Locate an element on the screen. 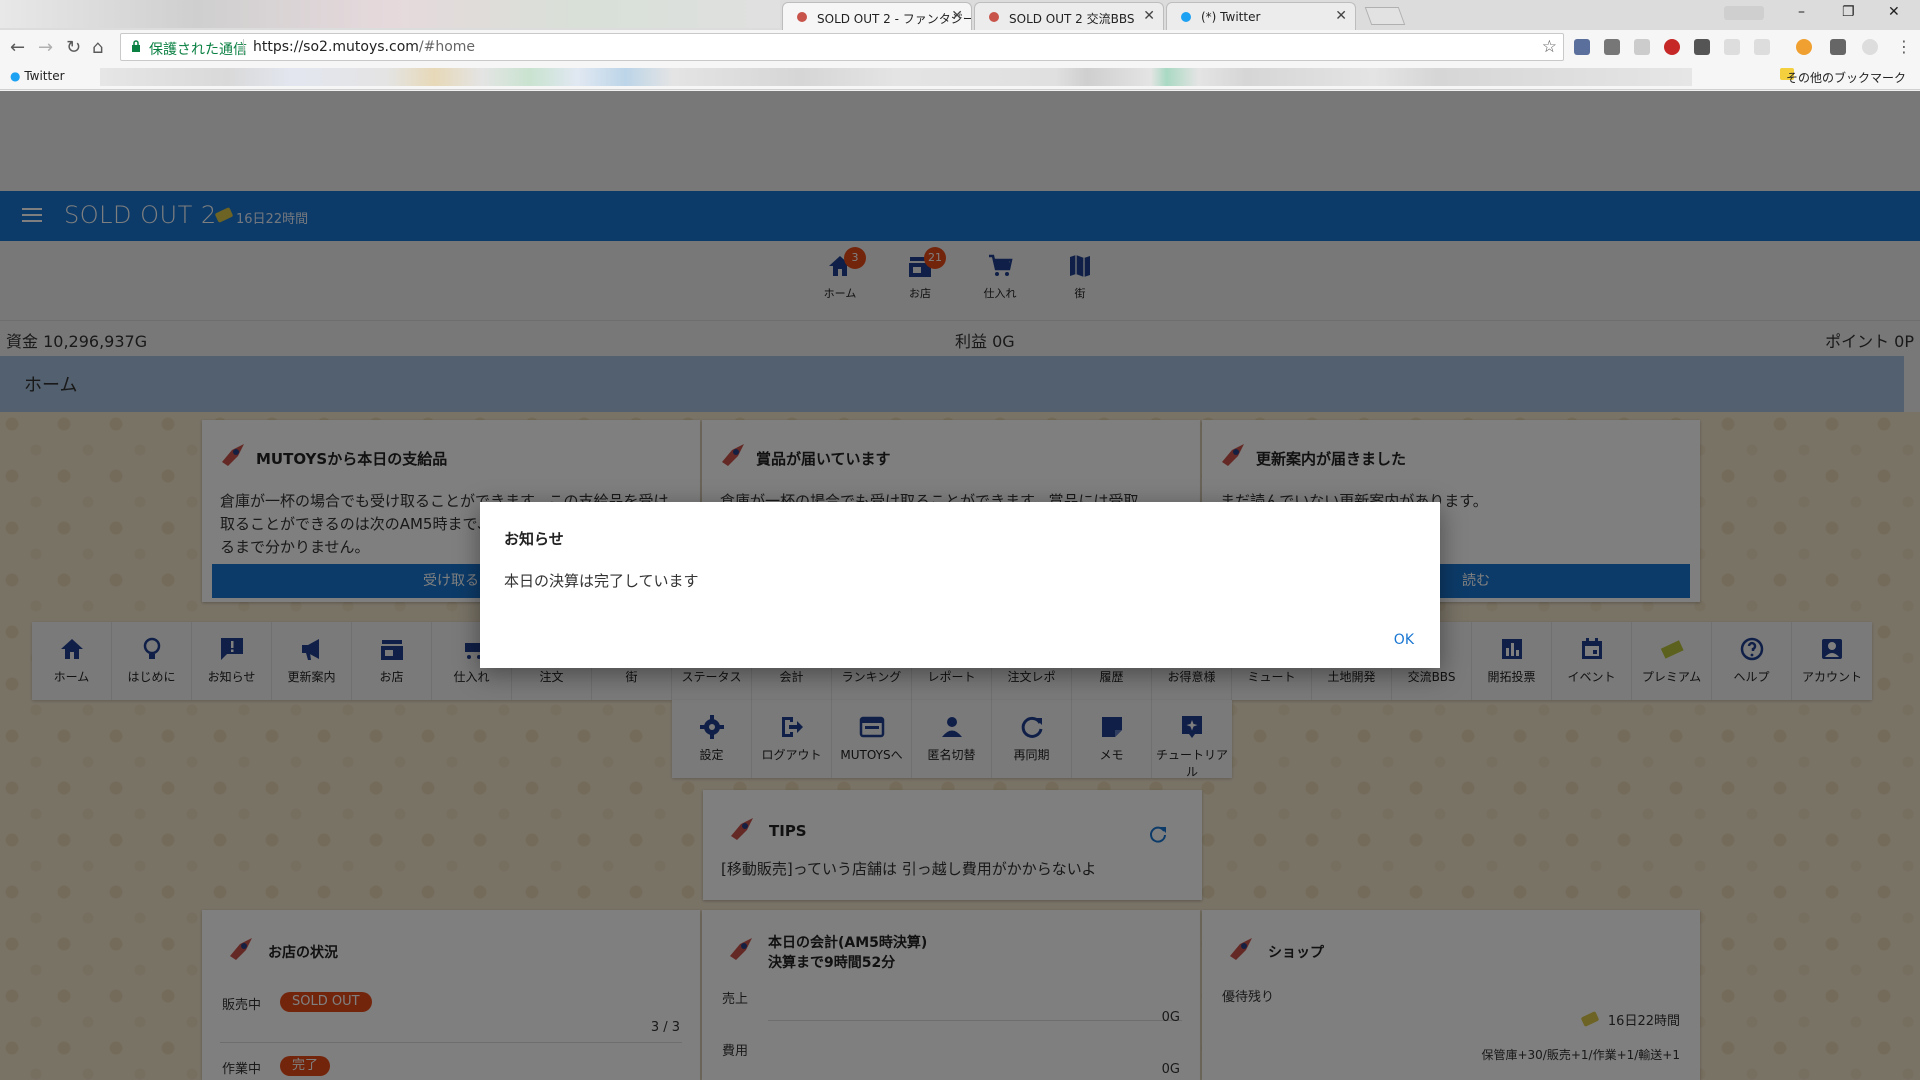 The height and width of the screenshot is (1080, 1920). blurred-tabs is located at coordinates (390, 14).